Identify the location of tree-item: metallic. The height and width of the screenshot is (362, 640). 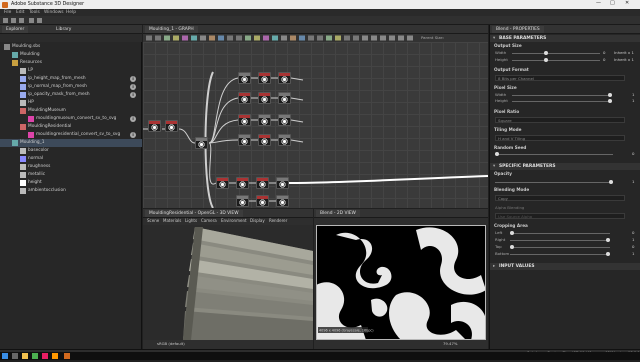
(71, 175).